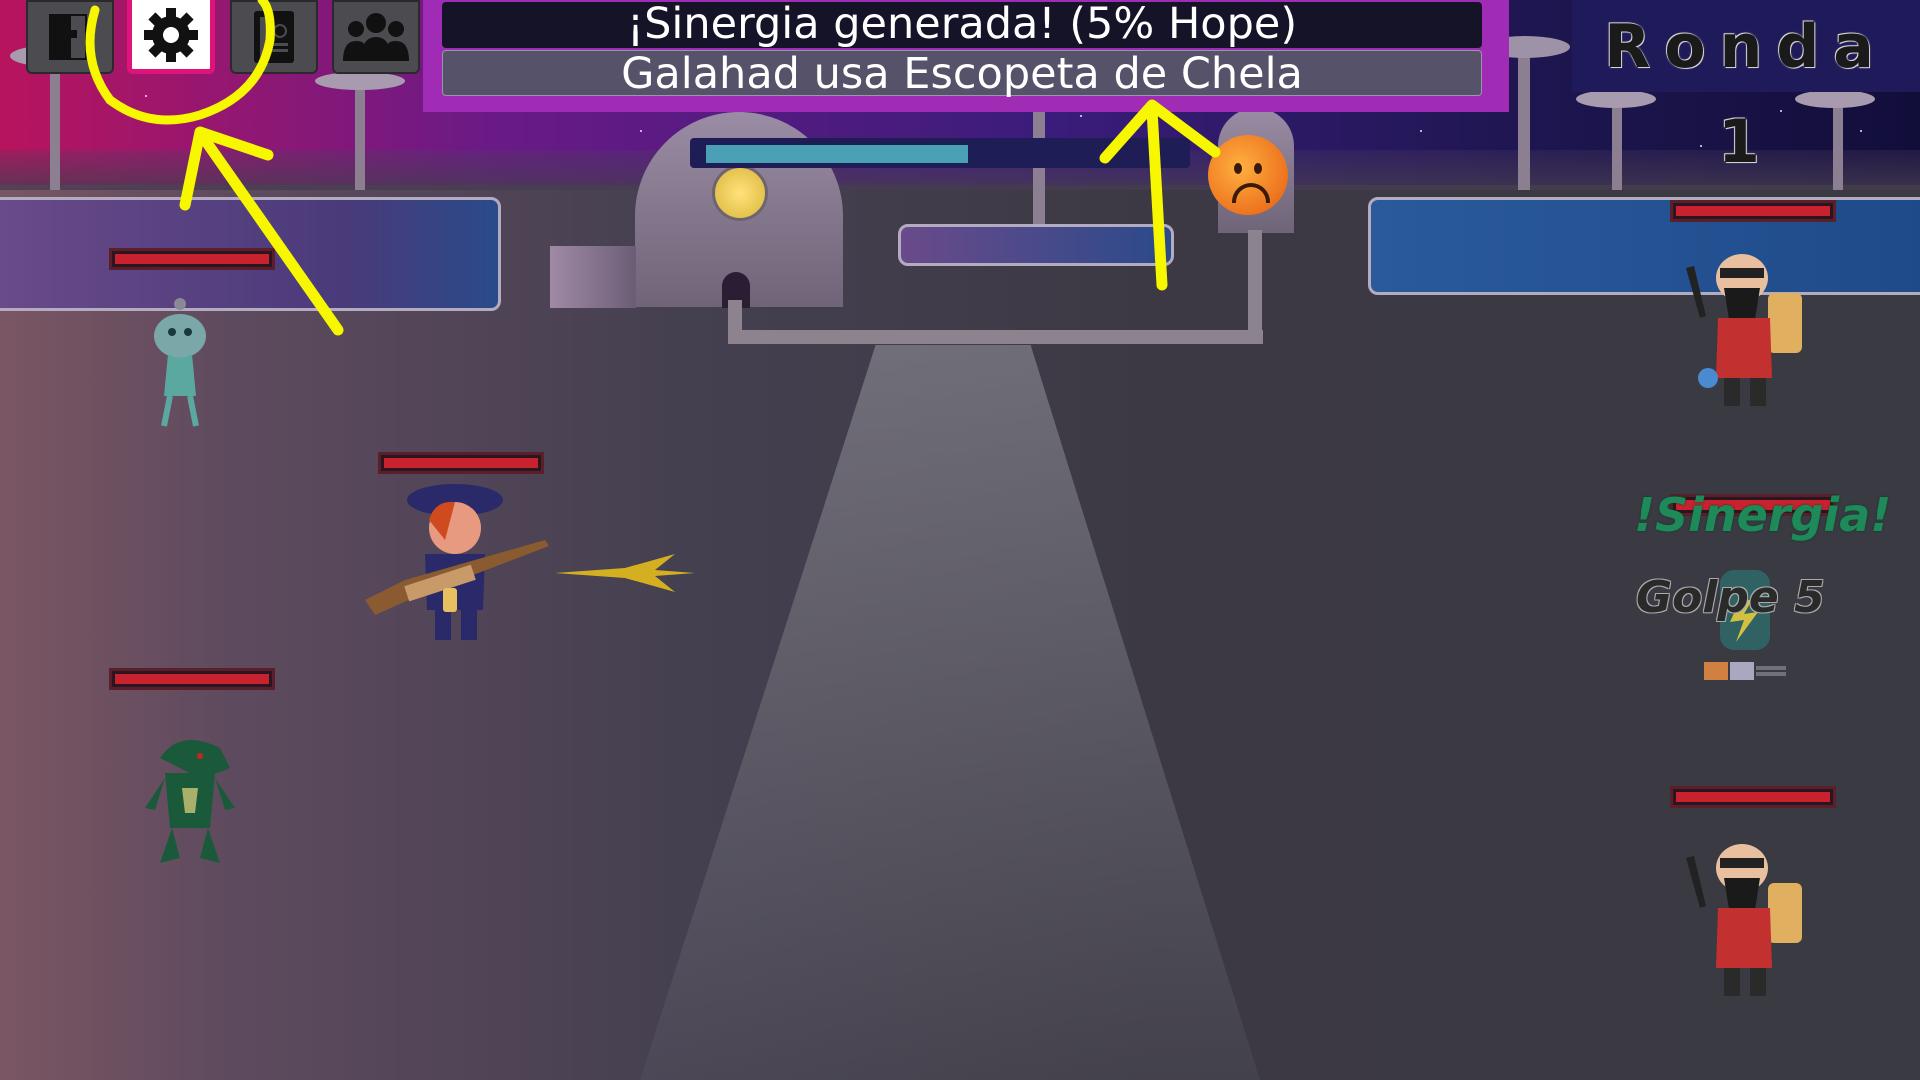  I want to click on inventory-button, so click(274, 37).